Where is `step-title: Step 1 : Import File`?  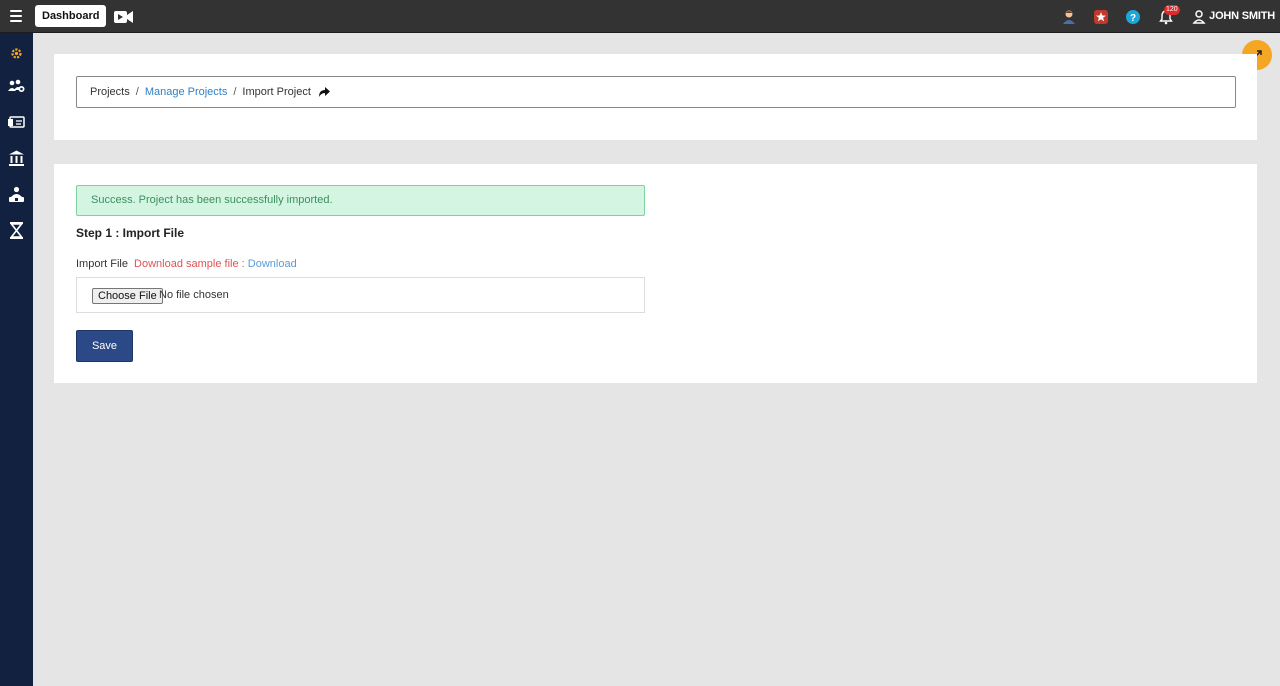 step-title: Step 1 : Import File is located at coordinates (130, 233).